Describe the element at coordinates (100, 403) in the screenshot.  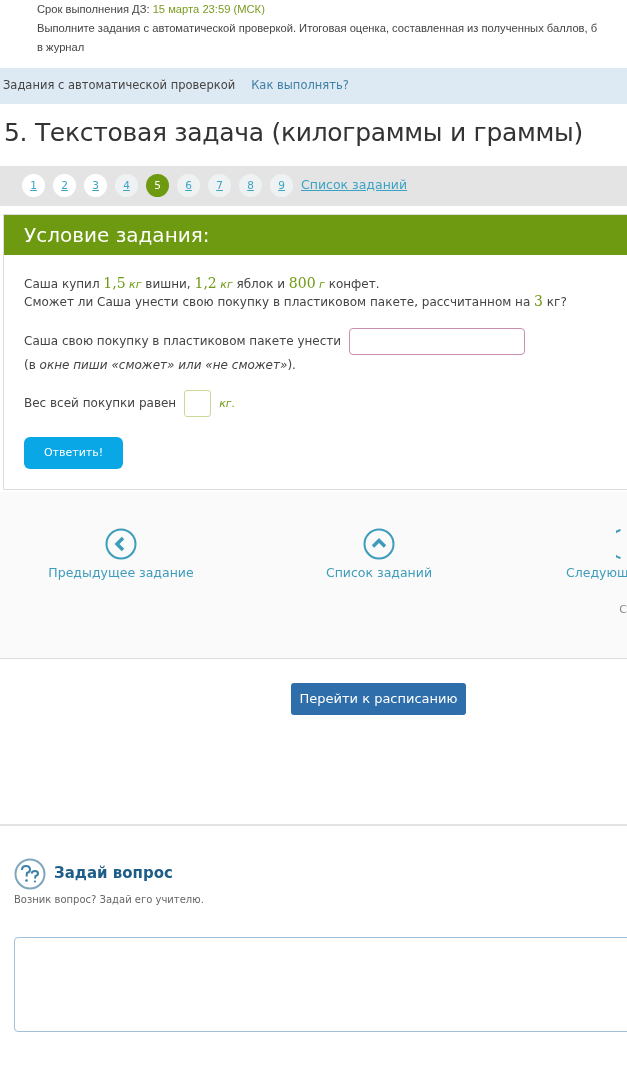
I see `question-label: Вес всей покупки равен` at that location.